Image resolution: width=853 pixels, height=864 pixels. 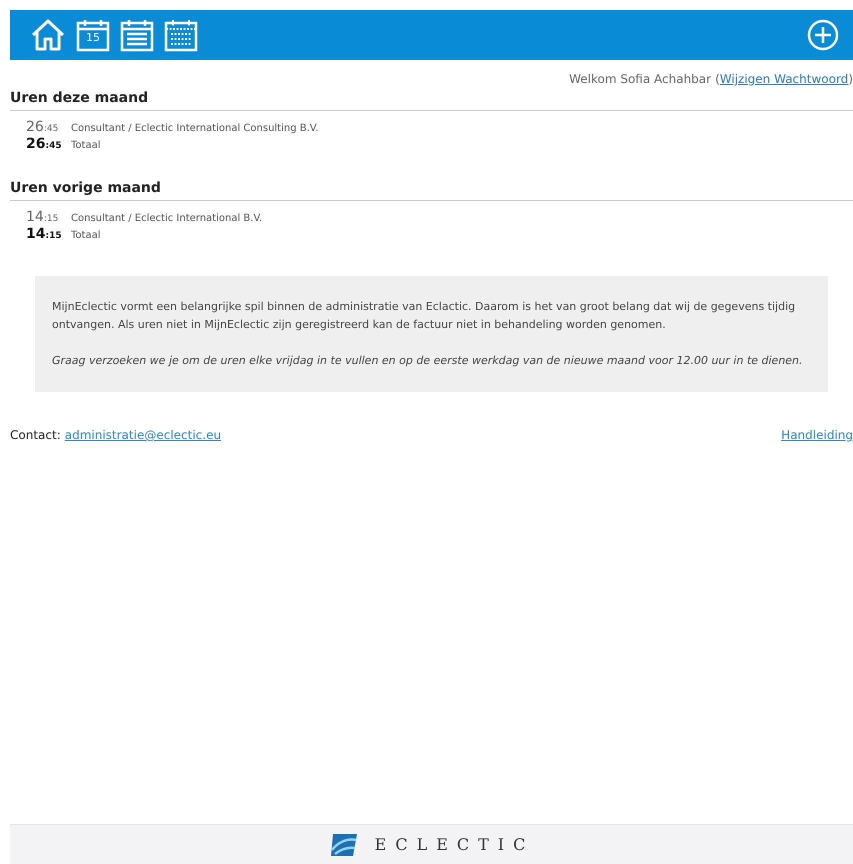 What do you see at coordinates (43, 127) in the screenshot?
I see `hours-value: 26:45` at bounding box center [43, 127].